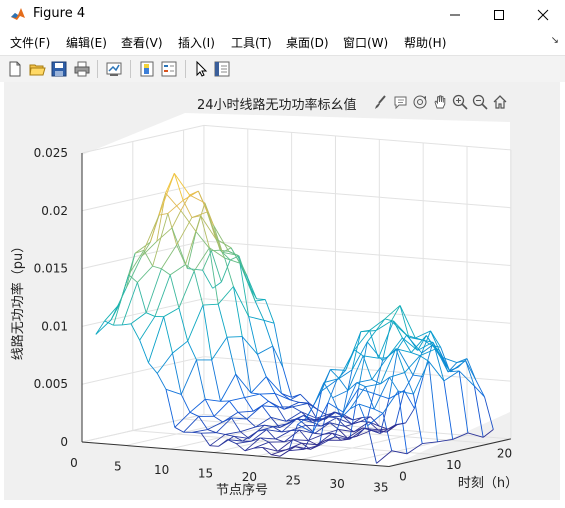 This screenshot has width=565, height=508. What do you see at coordinates (142, 42) in the screenshot?
I see `menu-view: 查看(V)` at bounding box center [142, 42].